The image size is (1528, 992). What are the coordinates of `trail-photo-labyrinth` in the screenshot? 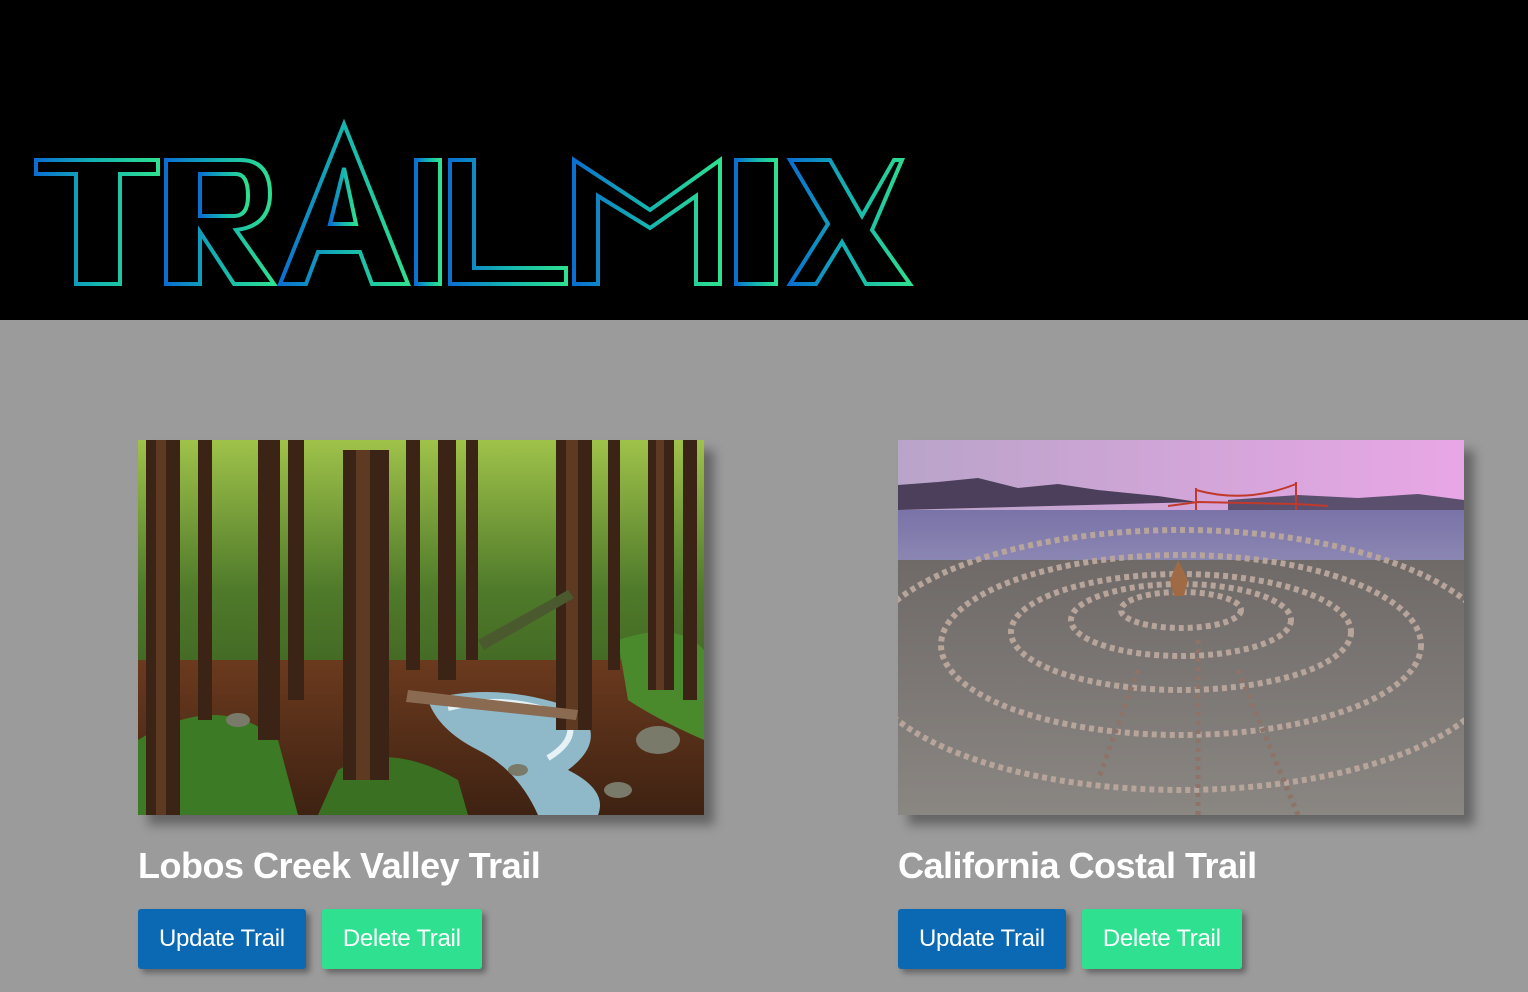 It's located at (1181, 627).